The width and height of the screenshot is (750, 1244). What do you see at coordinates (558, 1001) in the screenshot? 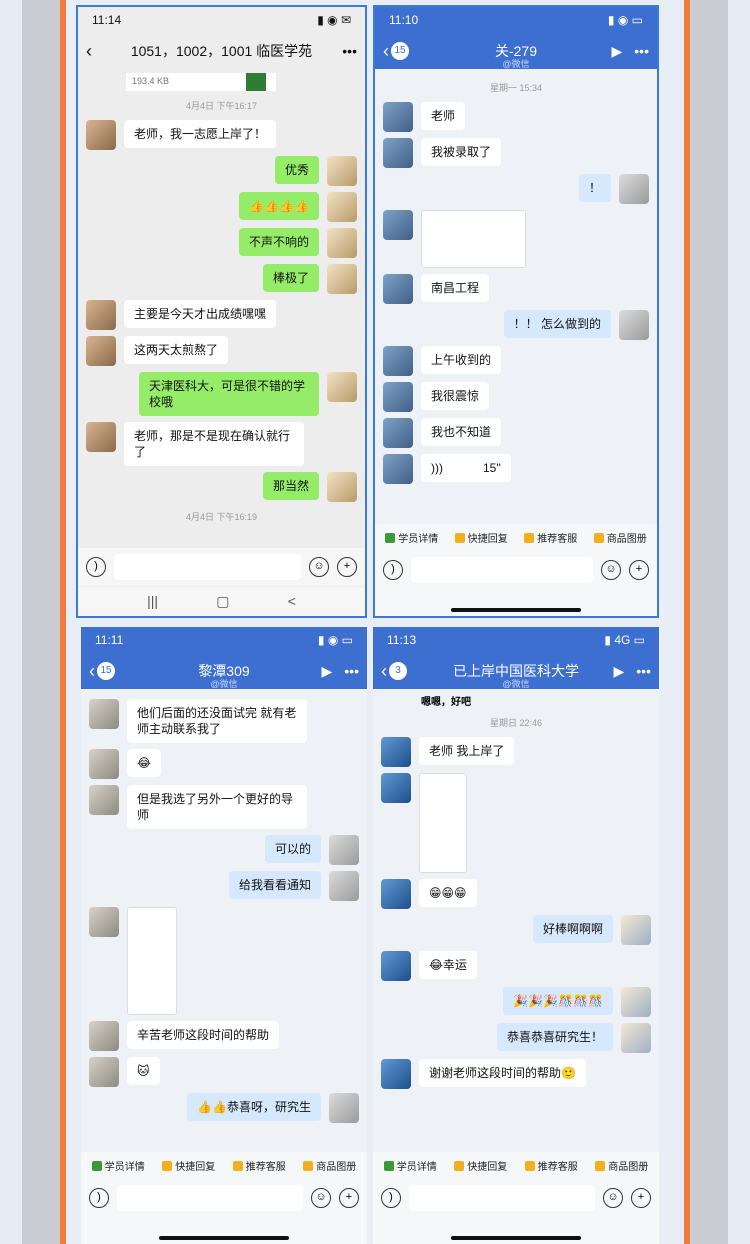
I see `message-bubble: 🎉🎉🎉🎊🎊🎊` at bounding box center [558, 1001].